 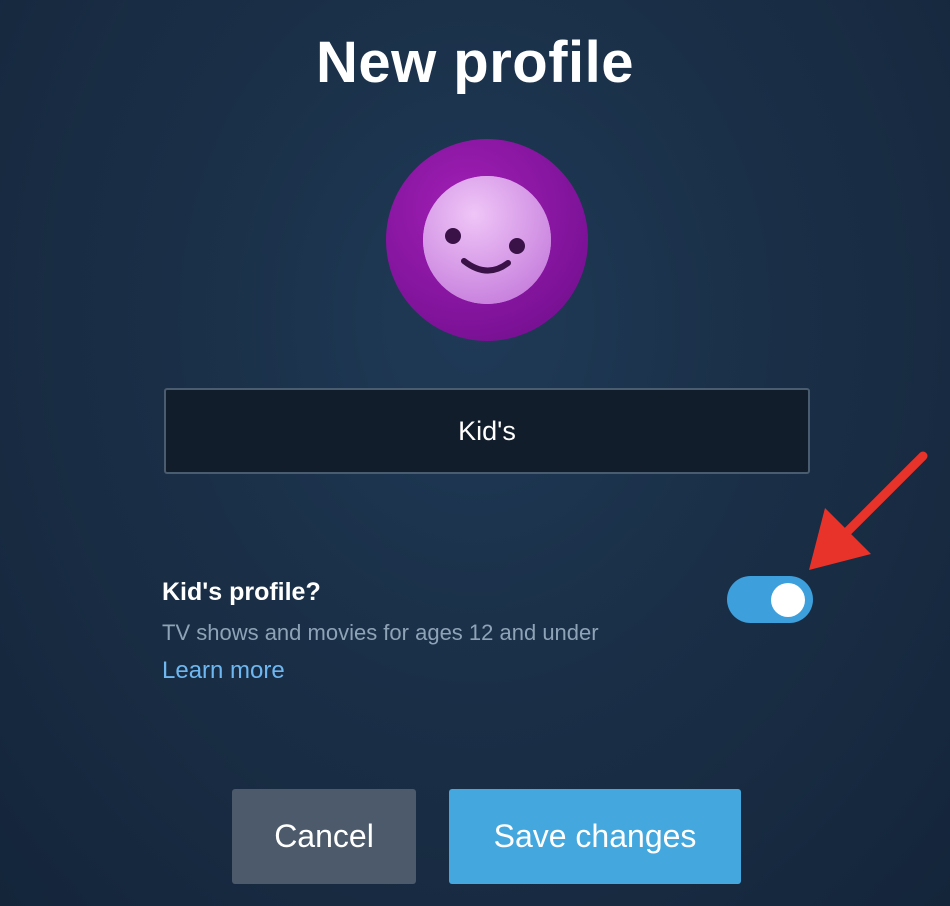 I want to click on red-arrow-annotation-icon, so click(x=868, y=510).